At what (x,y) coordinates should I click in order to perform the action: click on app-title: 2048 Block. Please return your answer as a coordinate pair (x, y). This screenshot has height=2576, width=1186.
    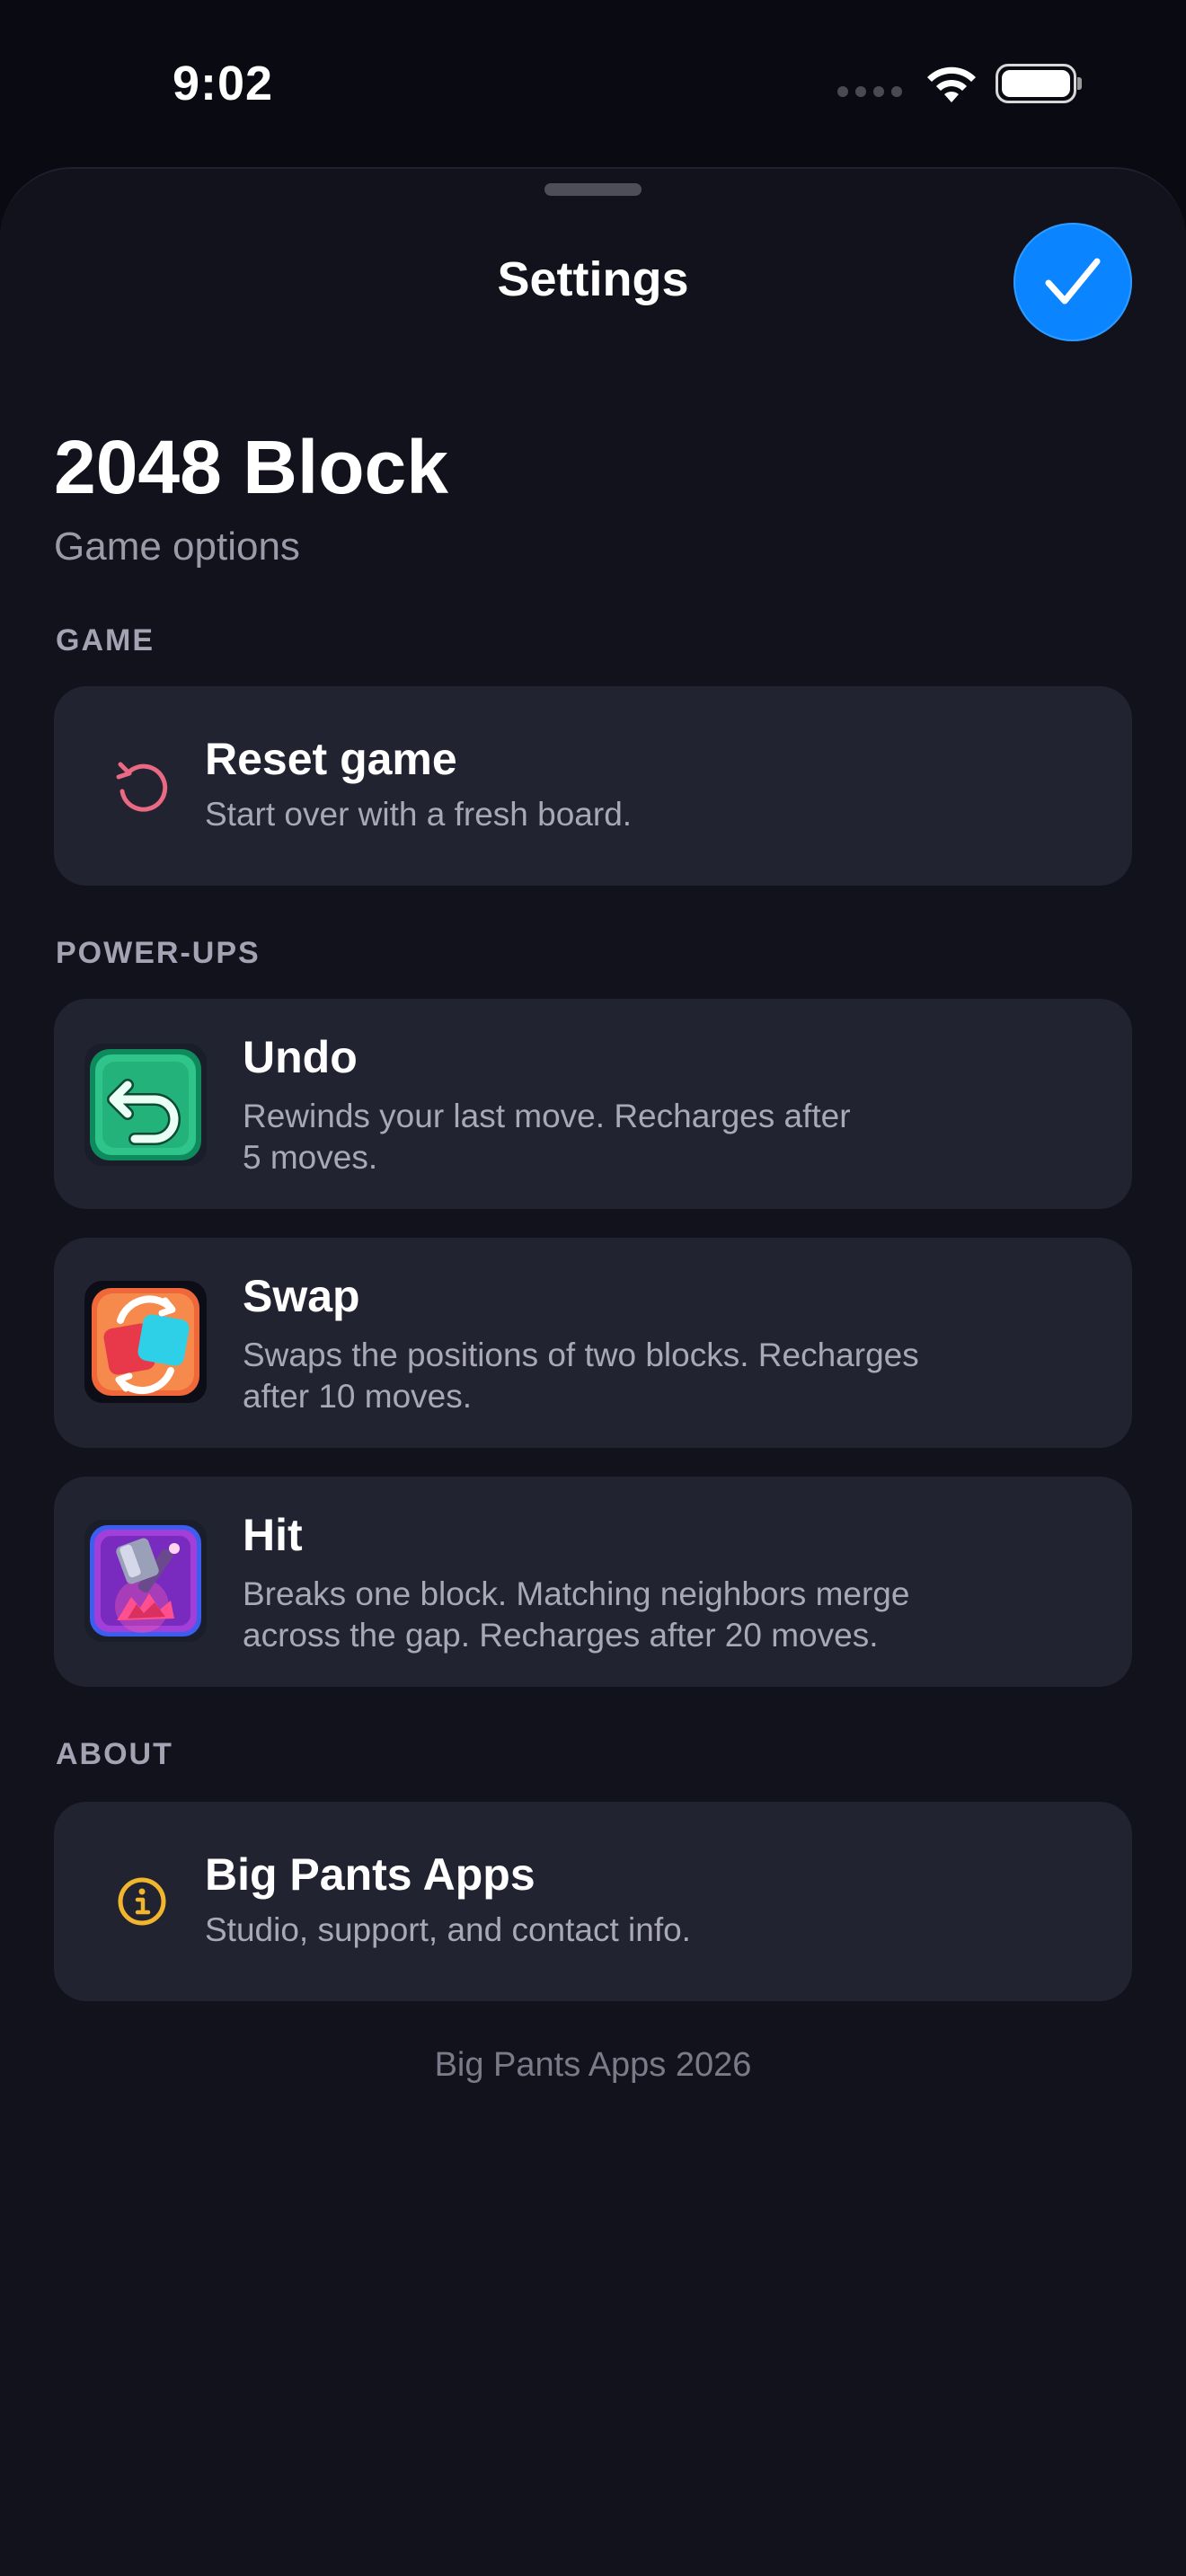
    Looking at the image, I should click on (251, 467).